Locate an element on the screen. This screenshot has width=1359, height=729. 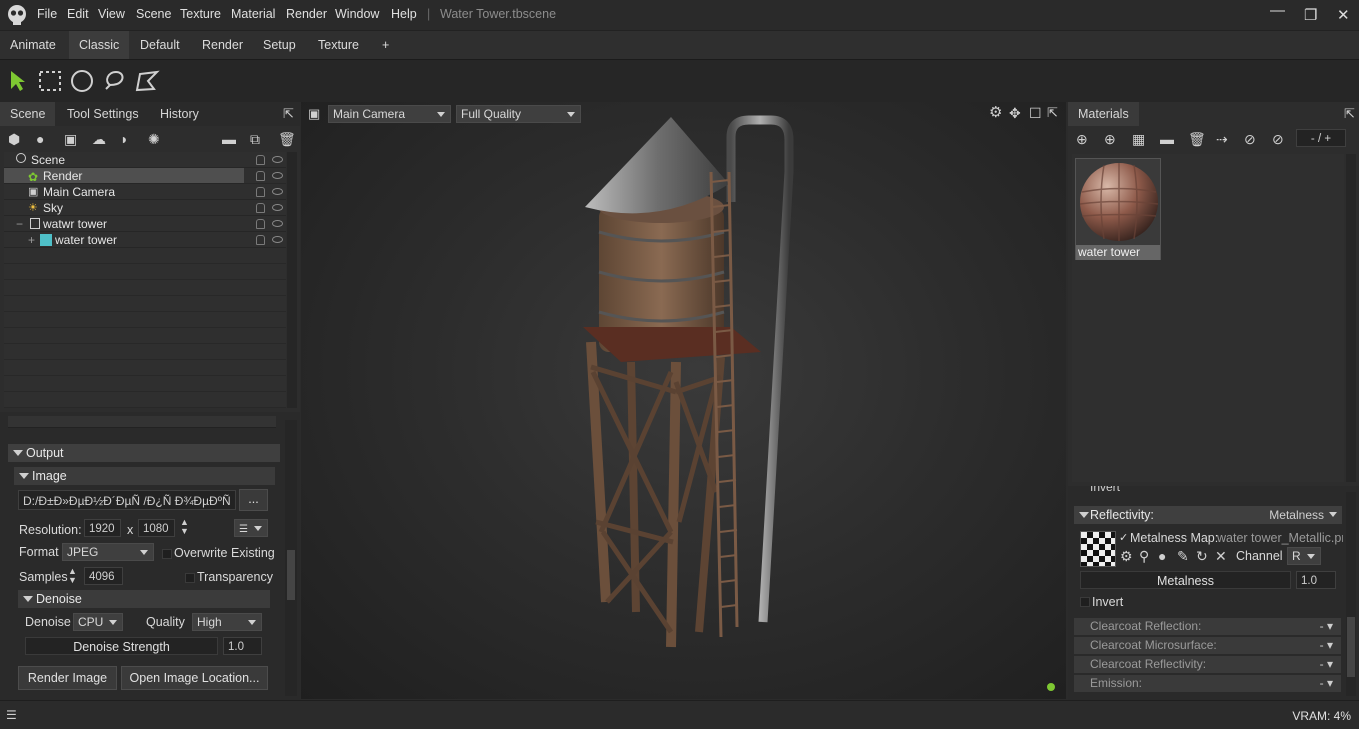
output-section-header: Output is located at coordinates (144, 453).